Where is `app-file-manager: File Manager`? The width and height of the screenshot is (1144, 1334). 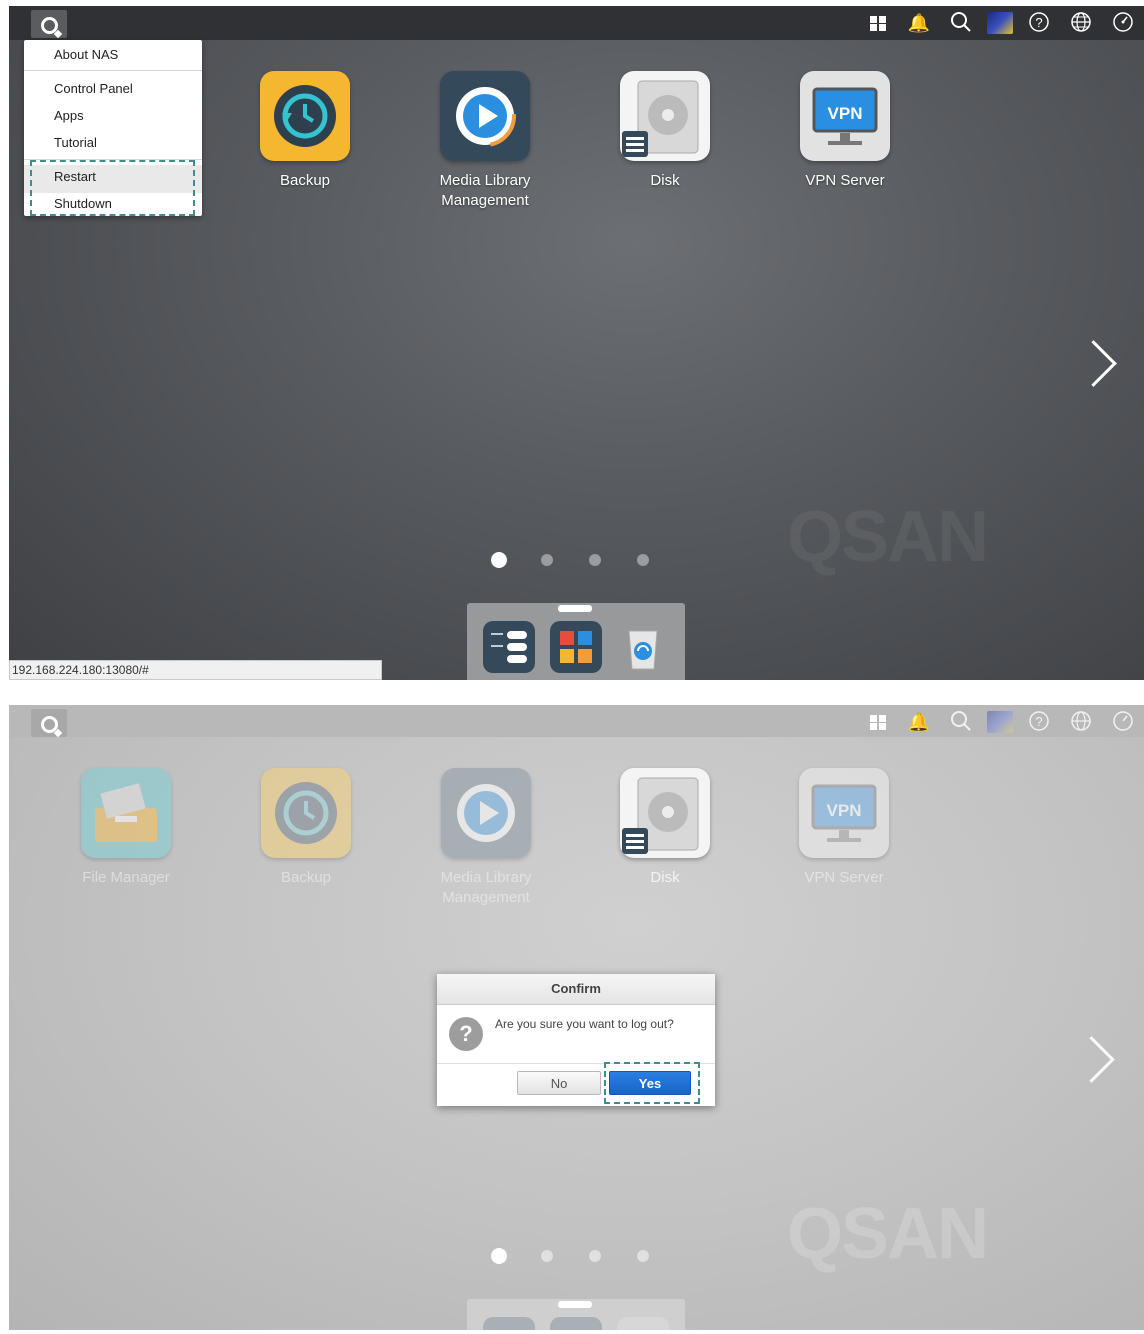 app-file-manager: File Manager is located at coordinates (126, 828).